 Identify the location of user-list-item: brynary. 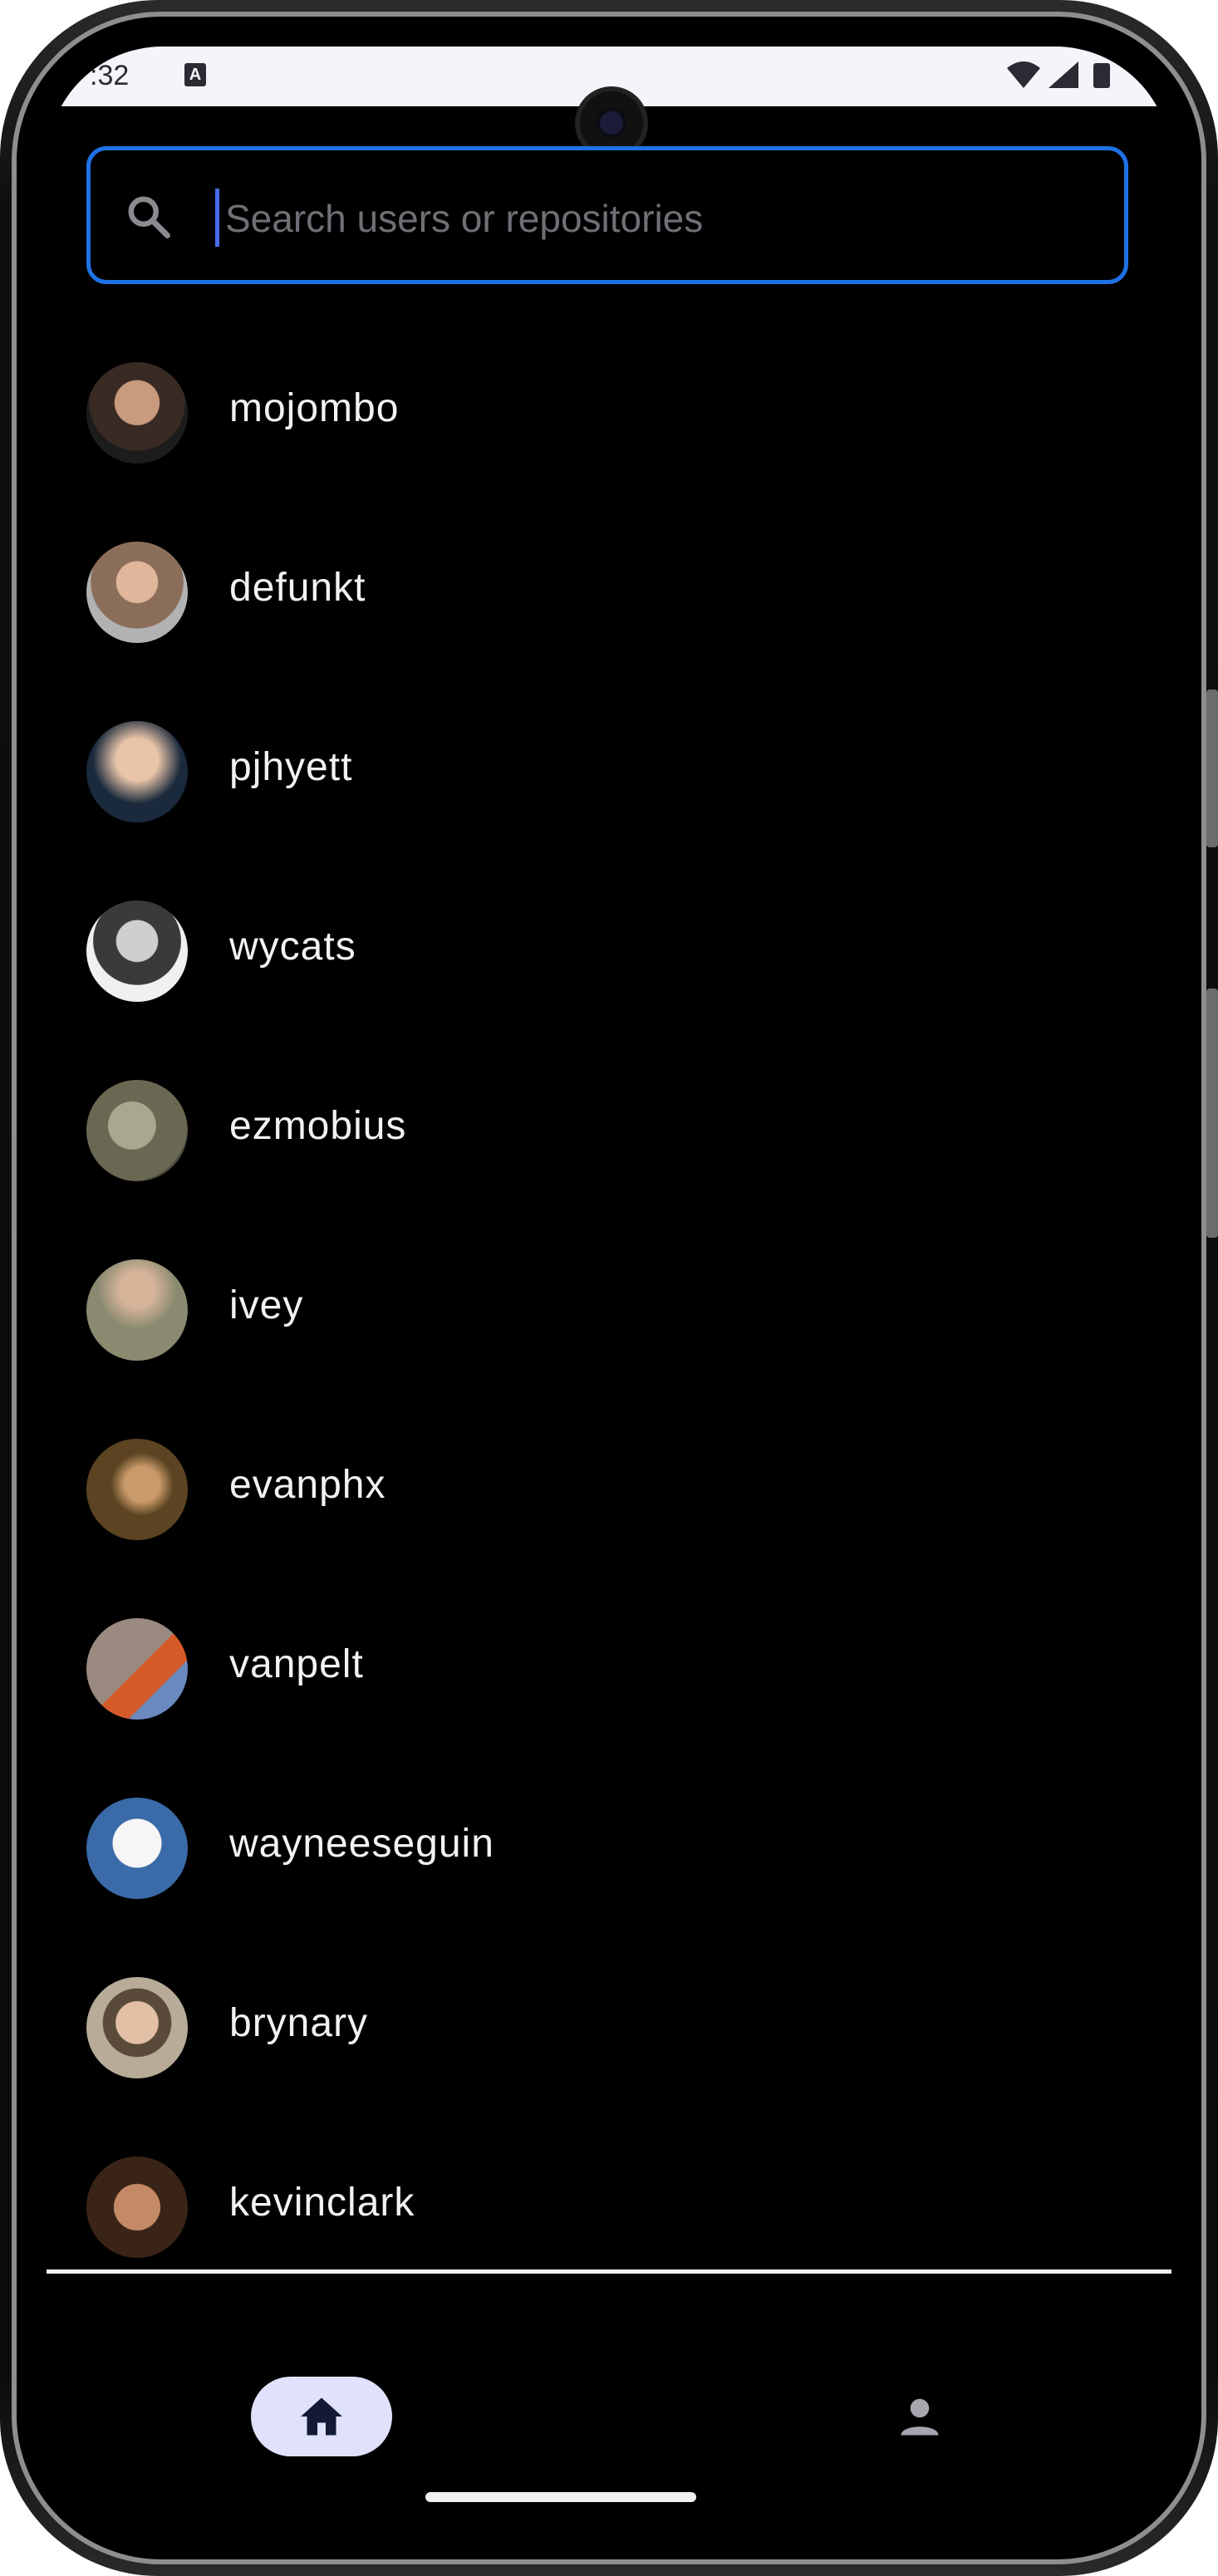
(609, 2060).